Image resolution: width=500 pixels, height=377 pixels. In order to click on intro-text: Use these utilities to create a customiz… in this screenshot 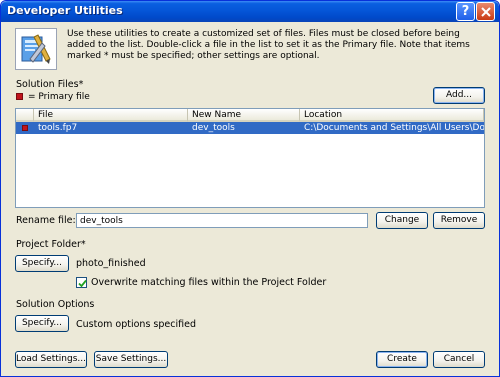, I will do `click(268, 45)`.